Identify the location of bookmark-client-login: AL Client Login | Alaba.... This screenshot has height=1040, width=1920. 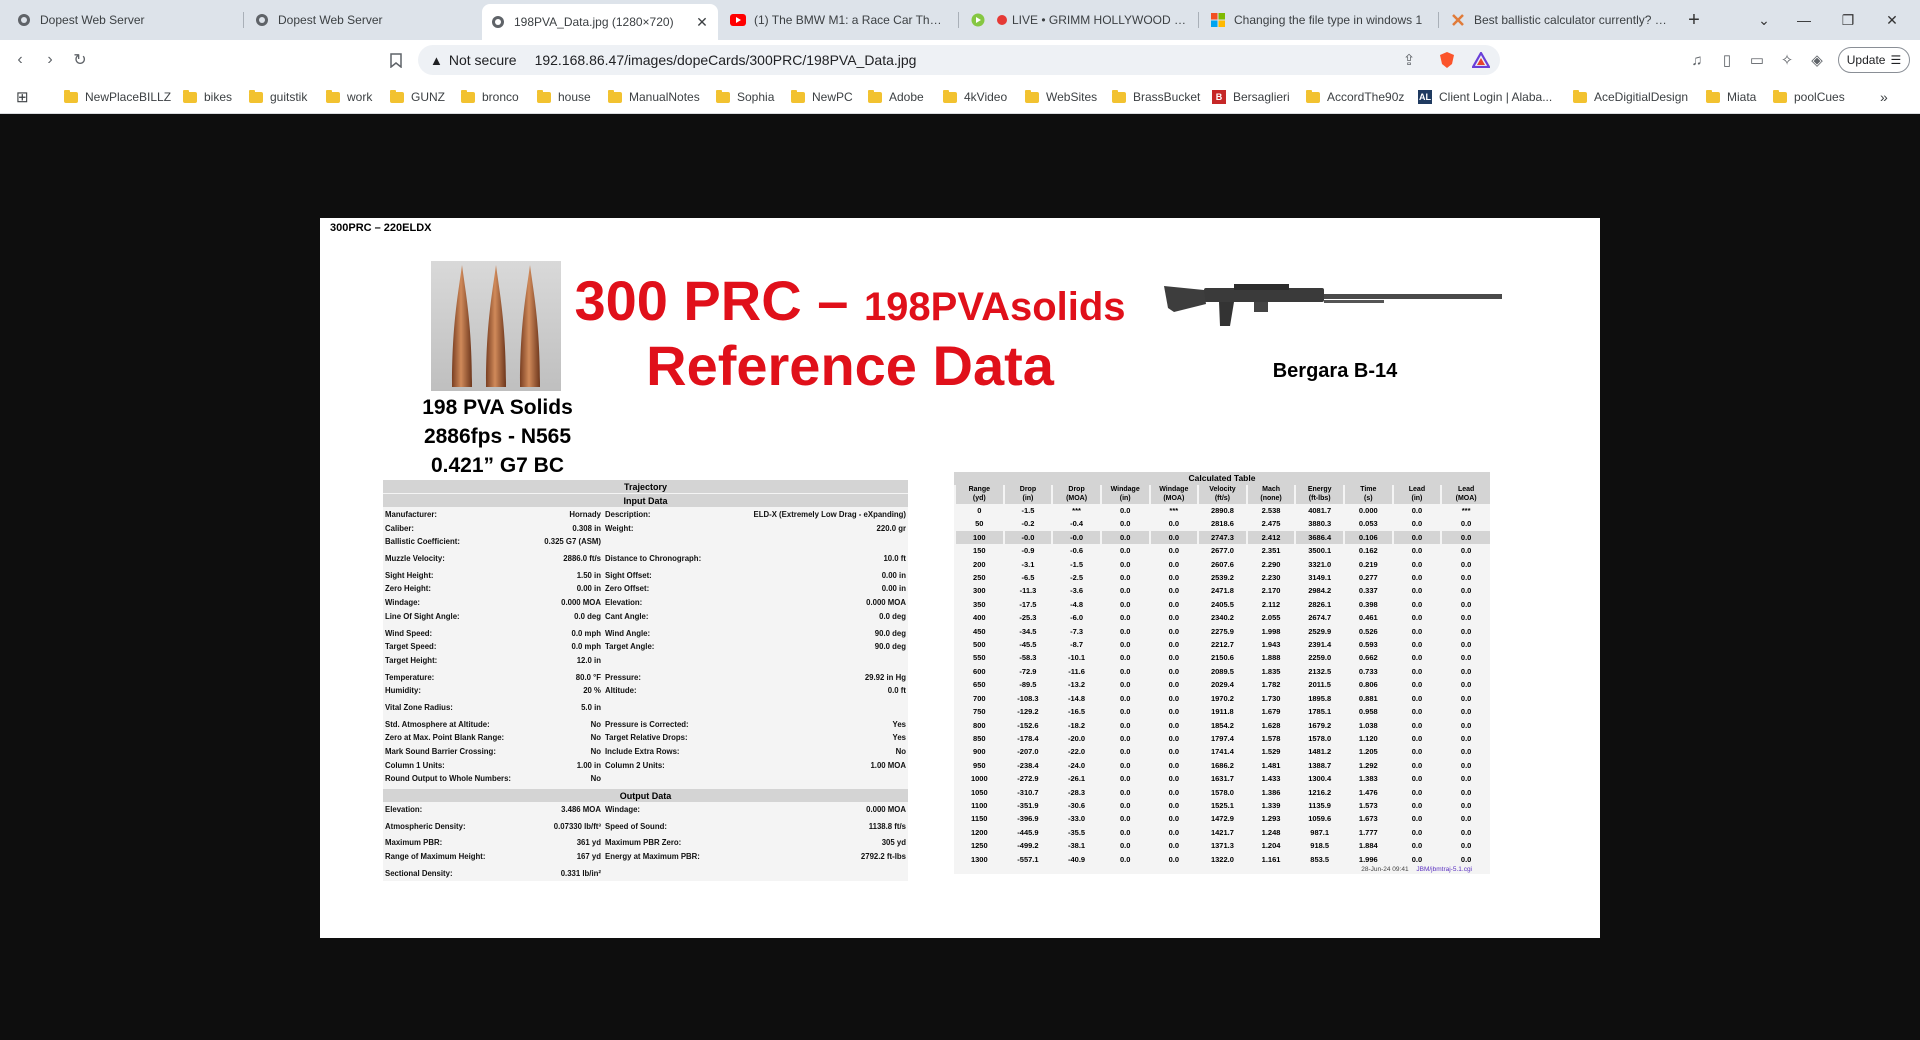
(1485, 97).